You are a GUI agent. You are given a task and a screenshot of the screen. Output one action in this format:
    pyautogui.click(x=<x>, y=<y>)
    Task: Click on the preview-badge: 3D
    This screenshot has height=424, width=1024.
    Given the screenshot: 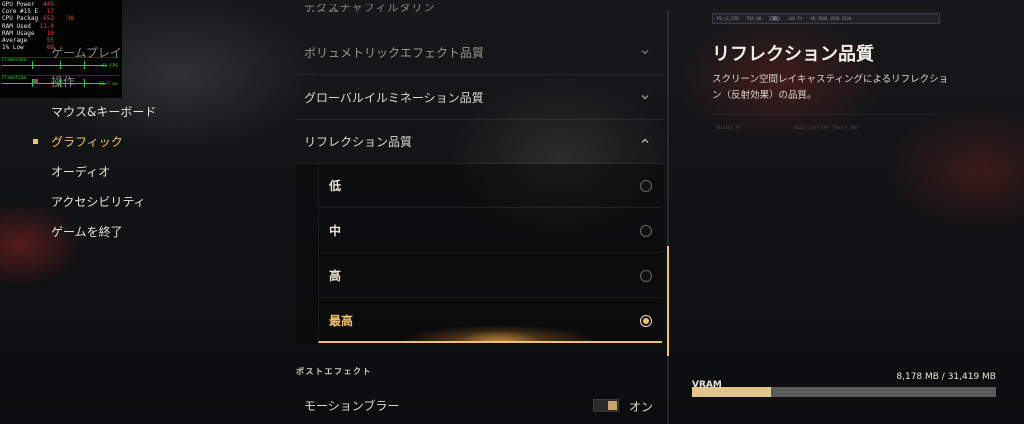 What is the action you would take?
    pyautogui.click(x=774, y=18)
    